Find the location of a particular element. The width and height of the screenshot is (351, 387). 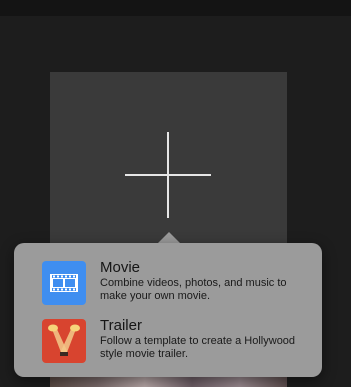

toolbar-edge is located at coordinates (175, 8).